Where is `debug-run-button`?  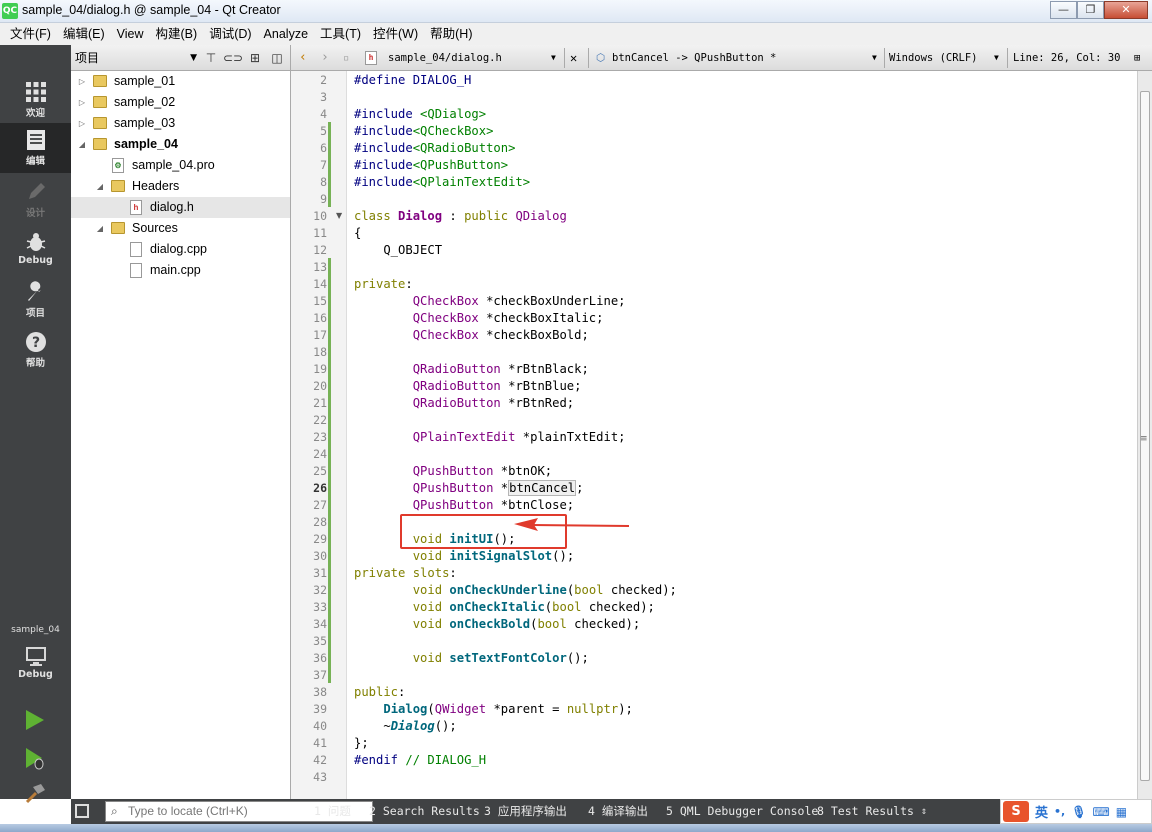 debug-run-button is located at coordinates (35, 758).